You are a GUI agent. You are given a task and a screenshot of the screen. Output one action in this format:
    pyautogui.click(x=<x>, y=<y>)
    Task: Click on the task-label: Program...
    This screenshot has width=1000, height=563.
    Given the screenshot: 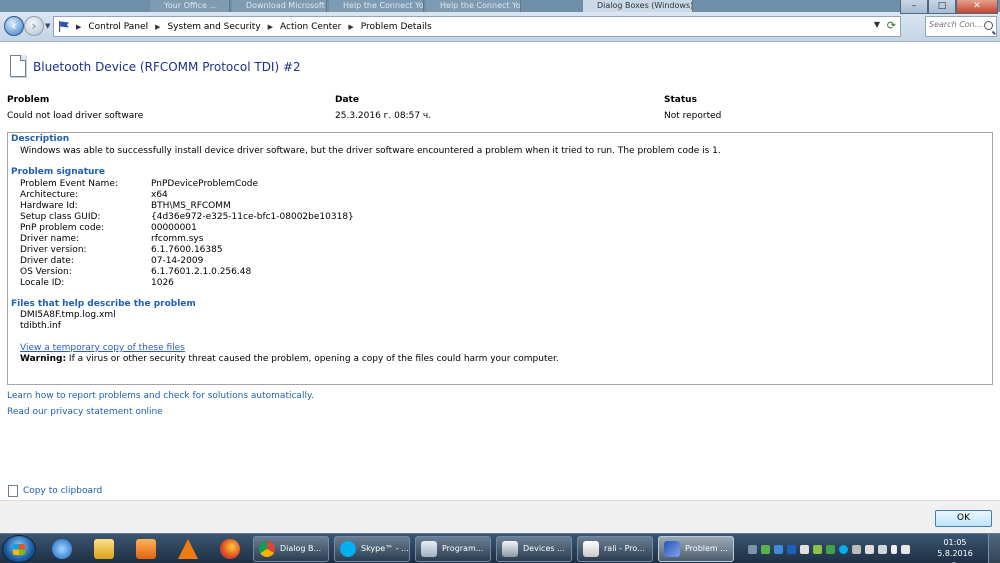 What is the action you would take?
    pyautogui.click(x=463, y=548)
    